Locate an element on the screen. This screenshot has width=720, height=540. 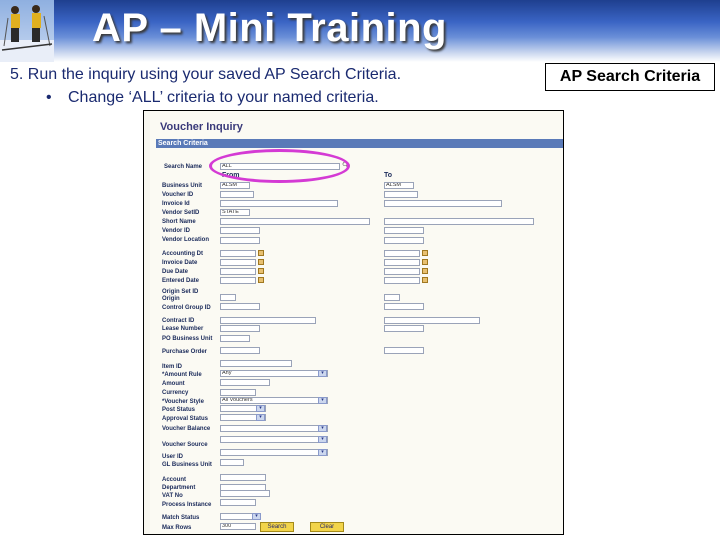
vendor-id-to-input is located at coordinates (404, 230).